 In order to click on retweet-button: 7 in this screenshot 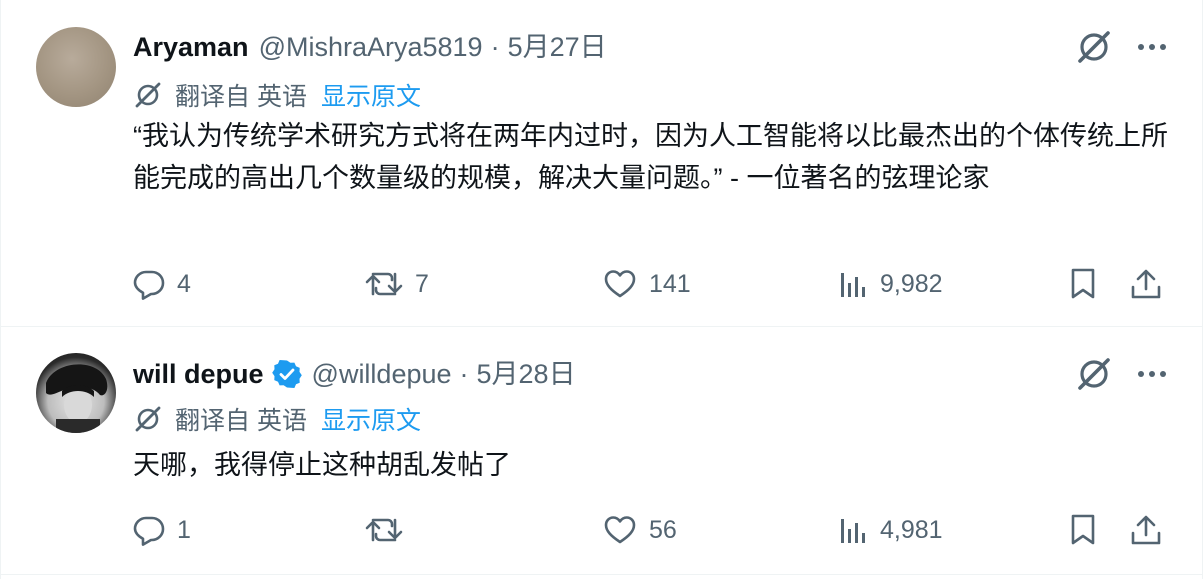, I will do `click(397, 284)`.